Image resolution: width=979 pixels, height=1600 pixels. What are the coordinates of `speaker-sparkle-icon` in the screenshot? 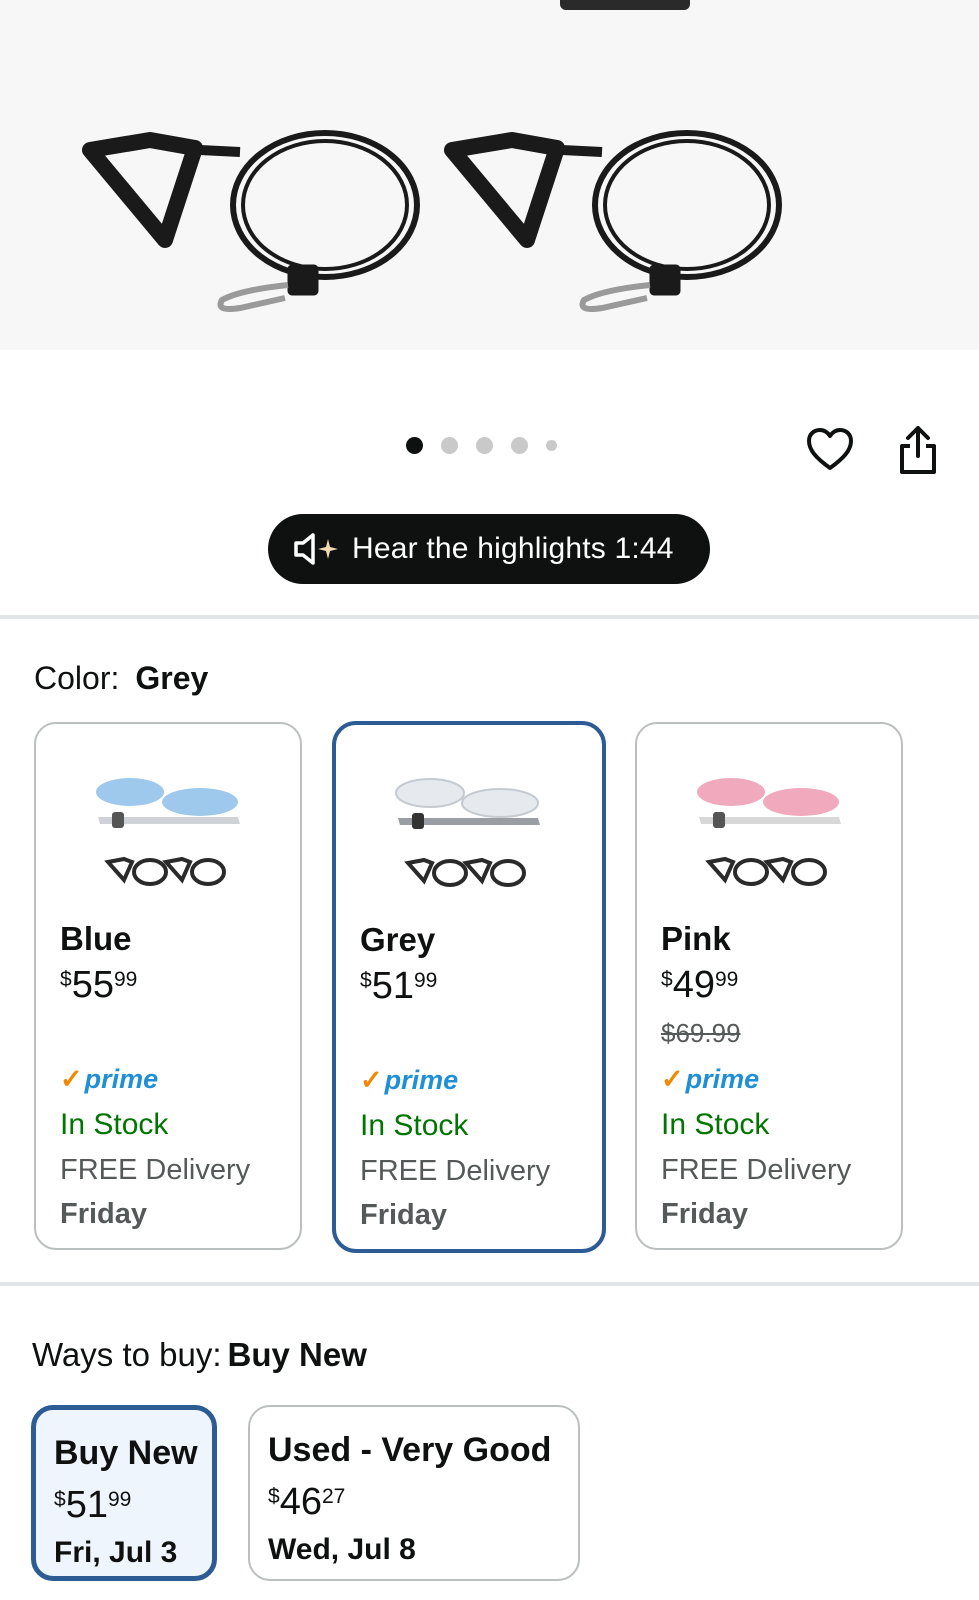 It's located at (316, 549).